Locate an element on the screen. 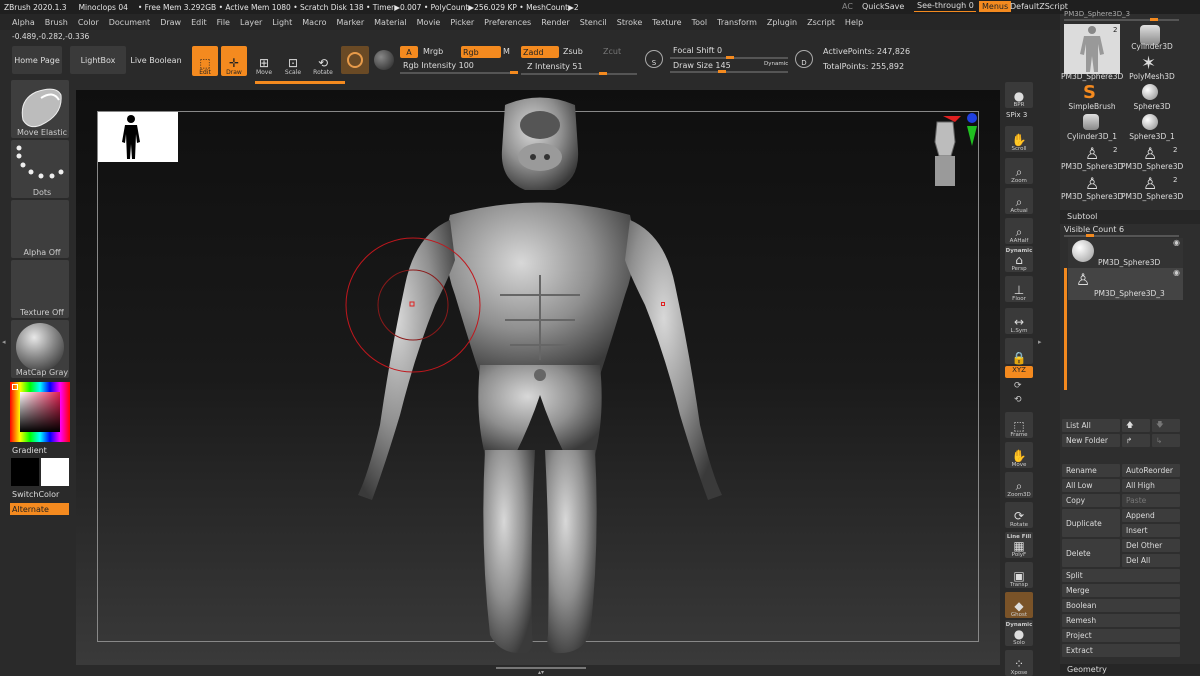 The height and width of the screenshot is (676, 1200). color-picker is located at coordinates (40, 412).